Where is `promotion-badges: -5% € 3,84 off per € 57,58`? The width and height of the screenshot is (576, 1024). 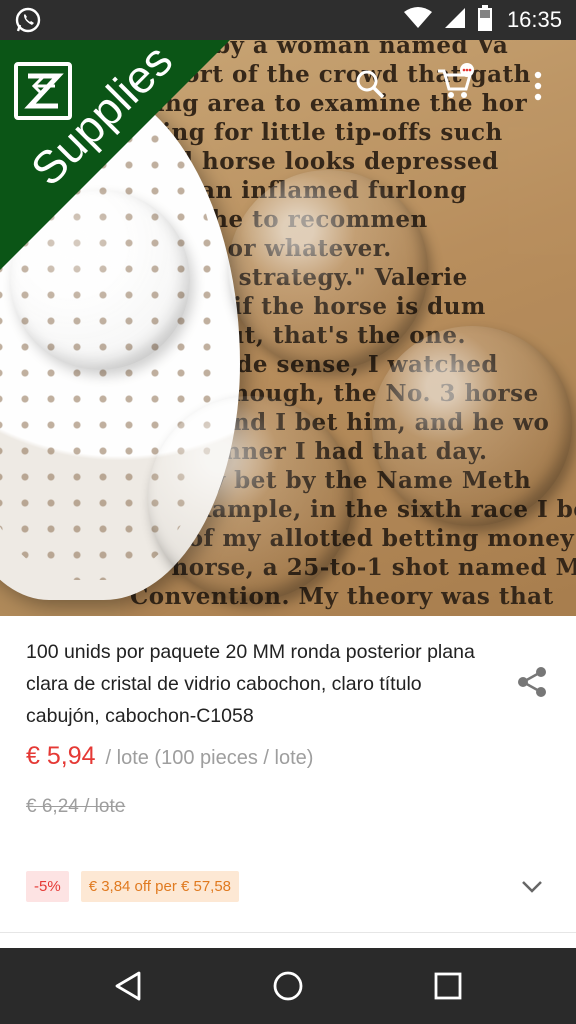 promotion-badges: -5% € 3,84 off per € 57,58 is located at coordinates (133, 886).